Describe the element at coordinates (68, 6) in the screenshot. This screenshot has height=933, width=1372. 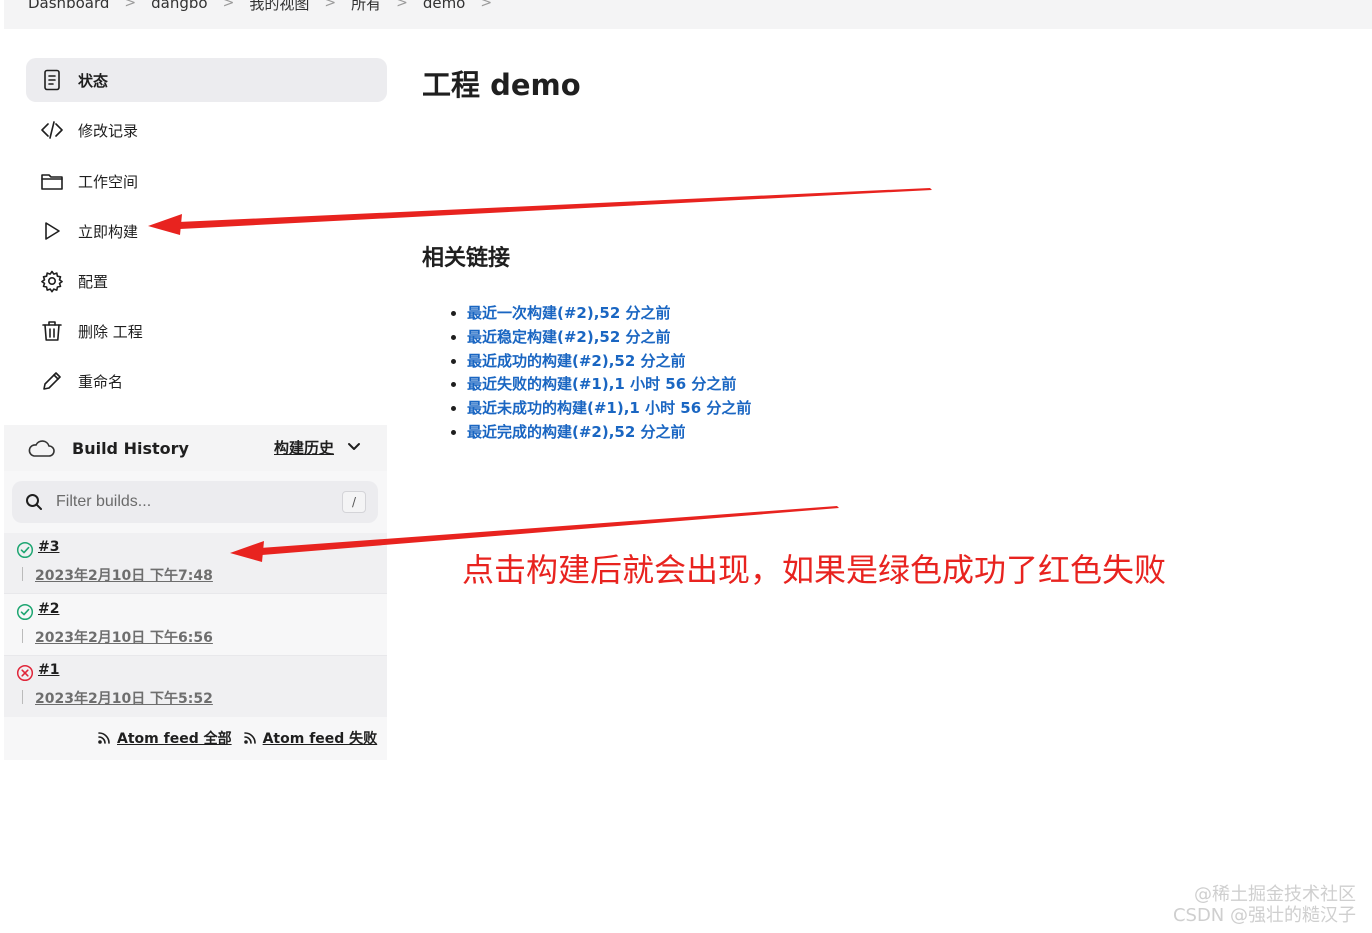
I see `breadcrumb-dashboard: Dashboard` at that location.